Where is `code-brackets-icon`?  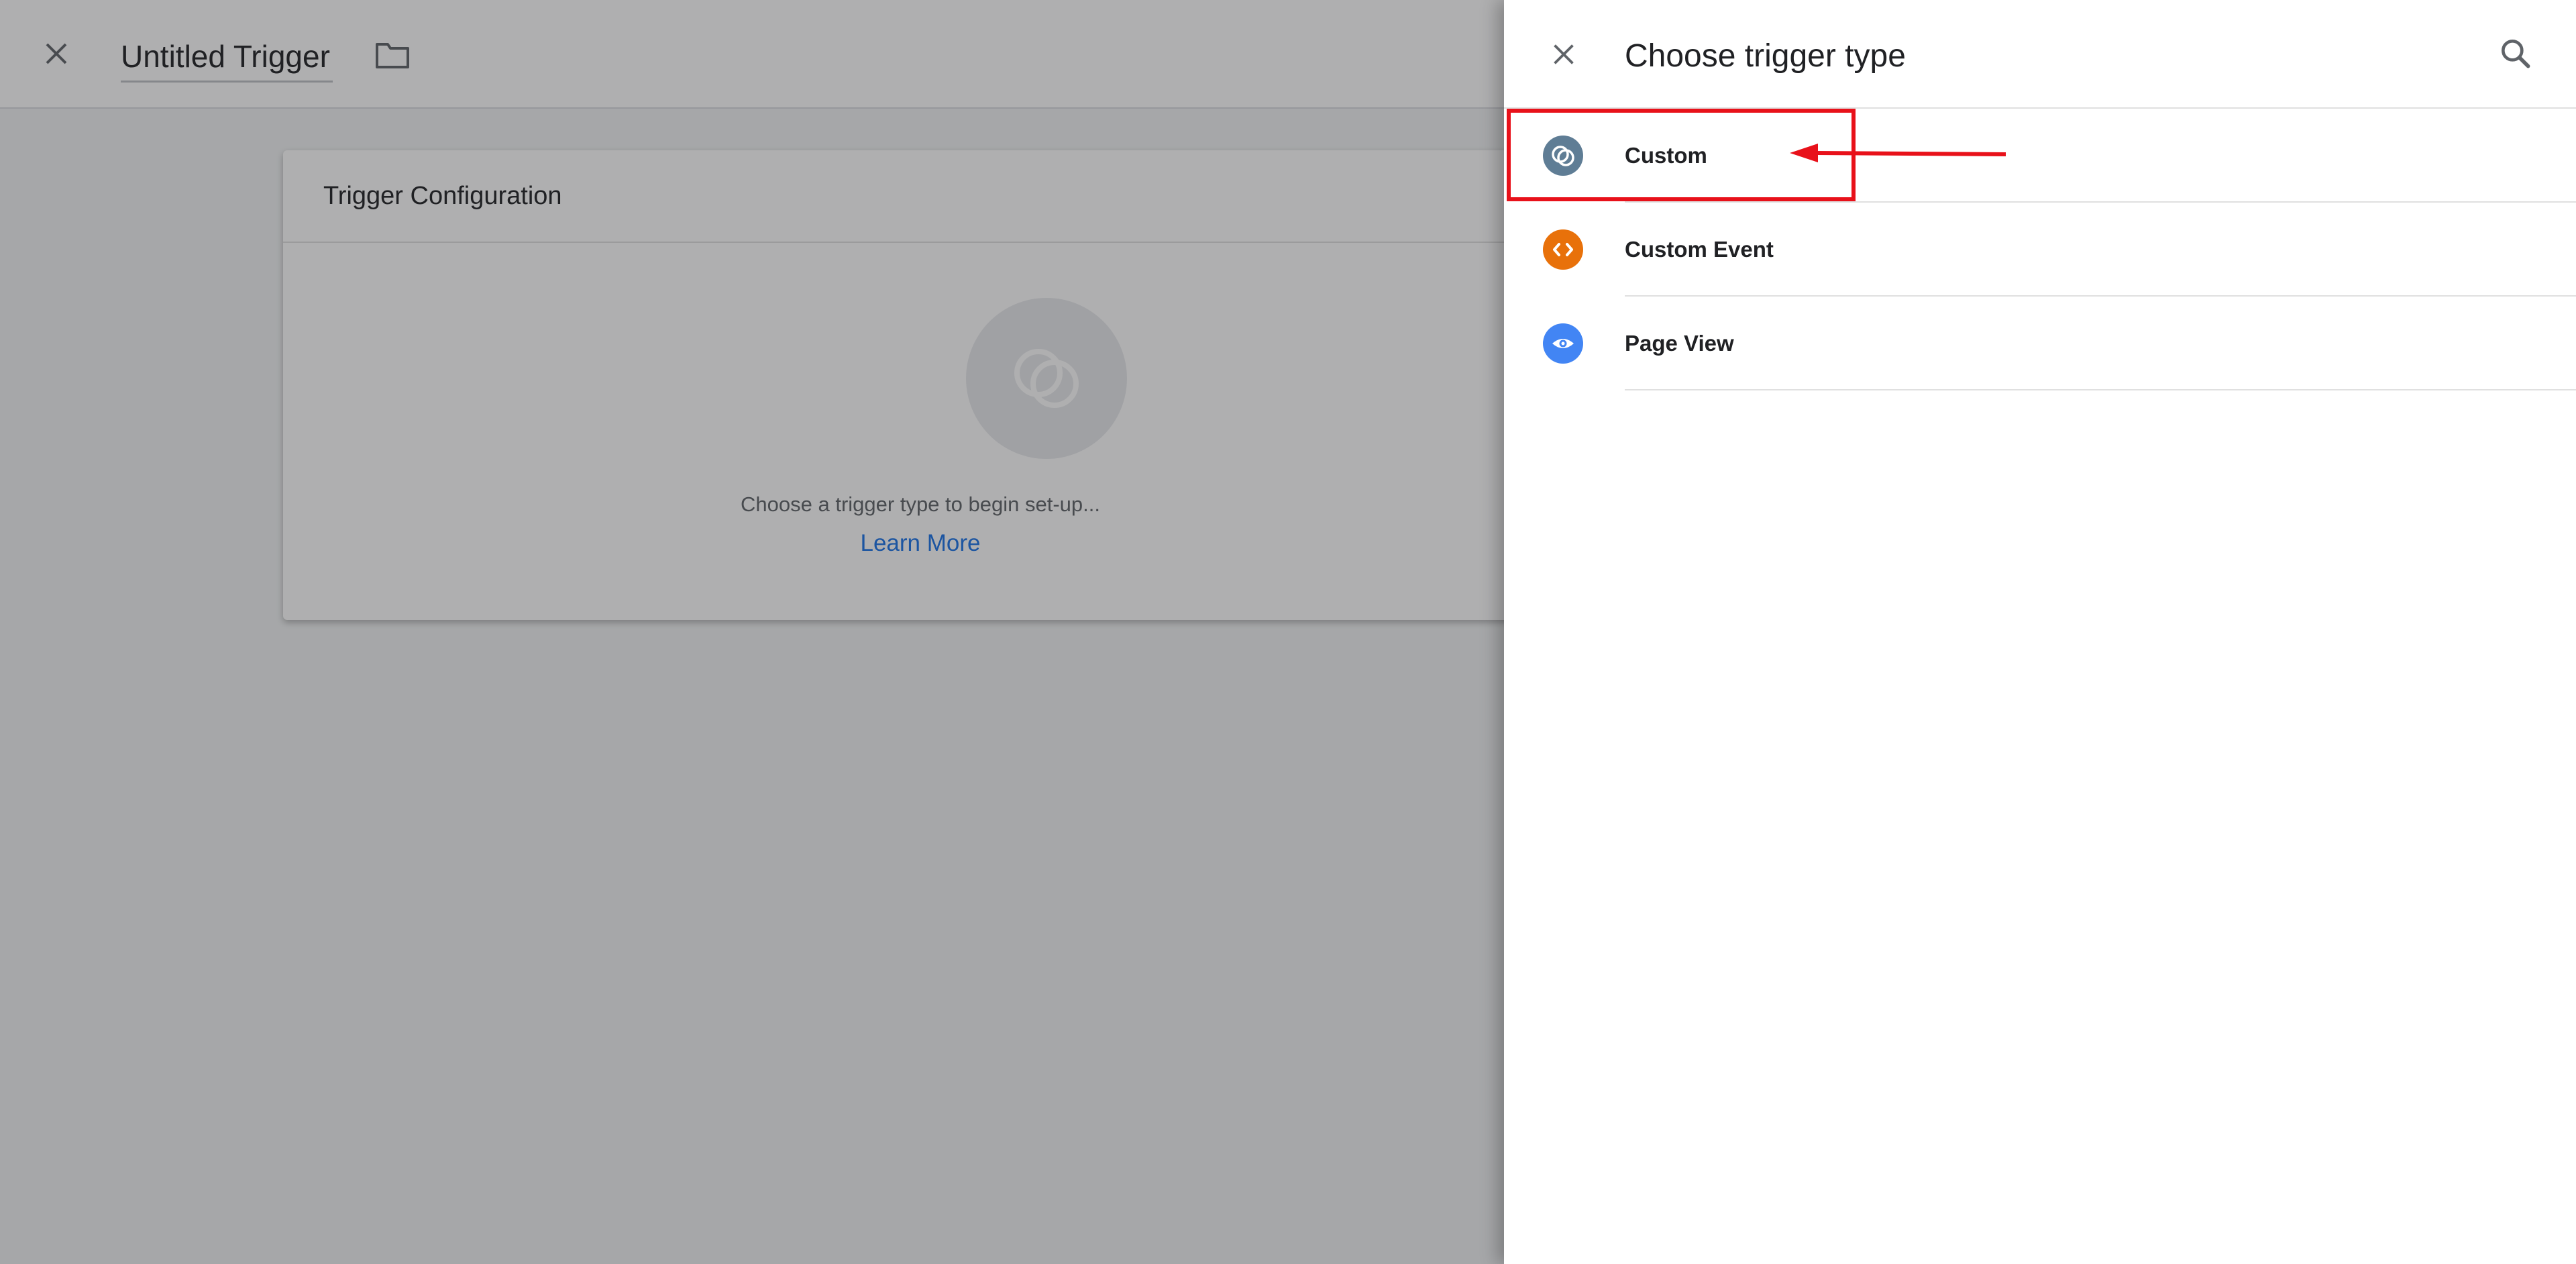 code-brackets-icon is located at coordinates (1563, 249).